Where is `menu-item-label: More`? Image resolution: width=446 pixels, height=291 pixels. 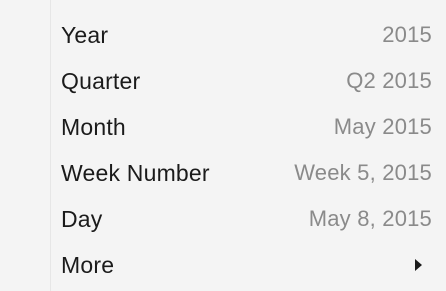
menu-item-label: More is located at coordinates (88, 264).